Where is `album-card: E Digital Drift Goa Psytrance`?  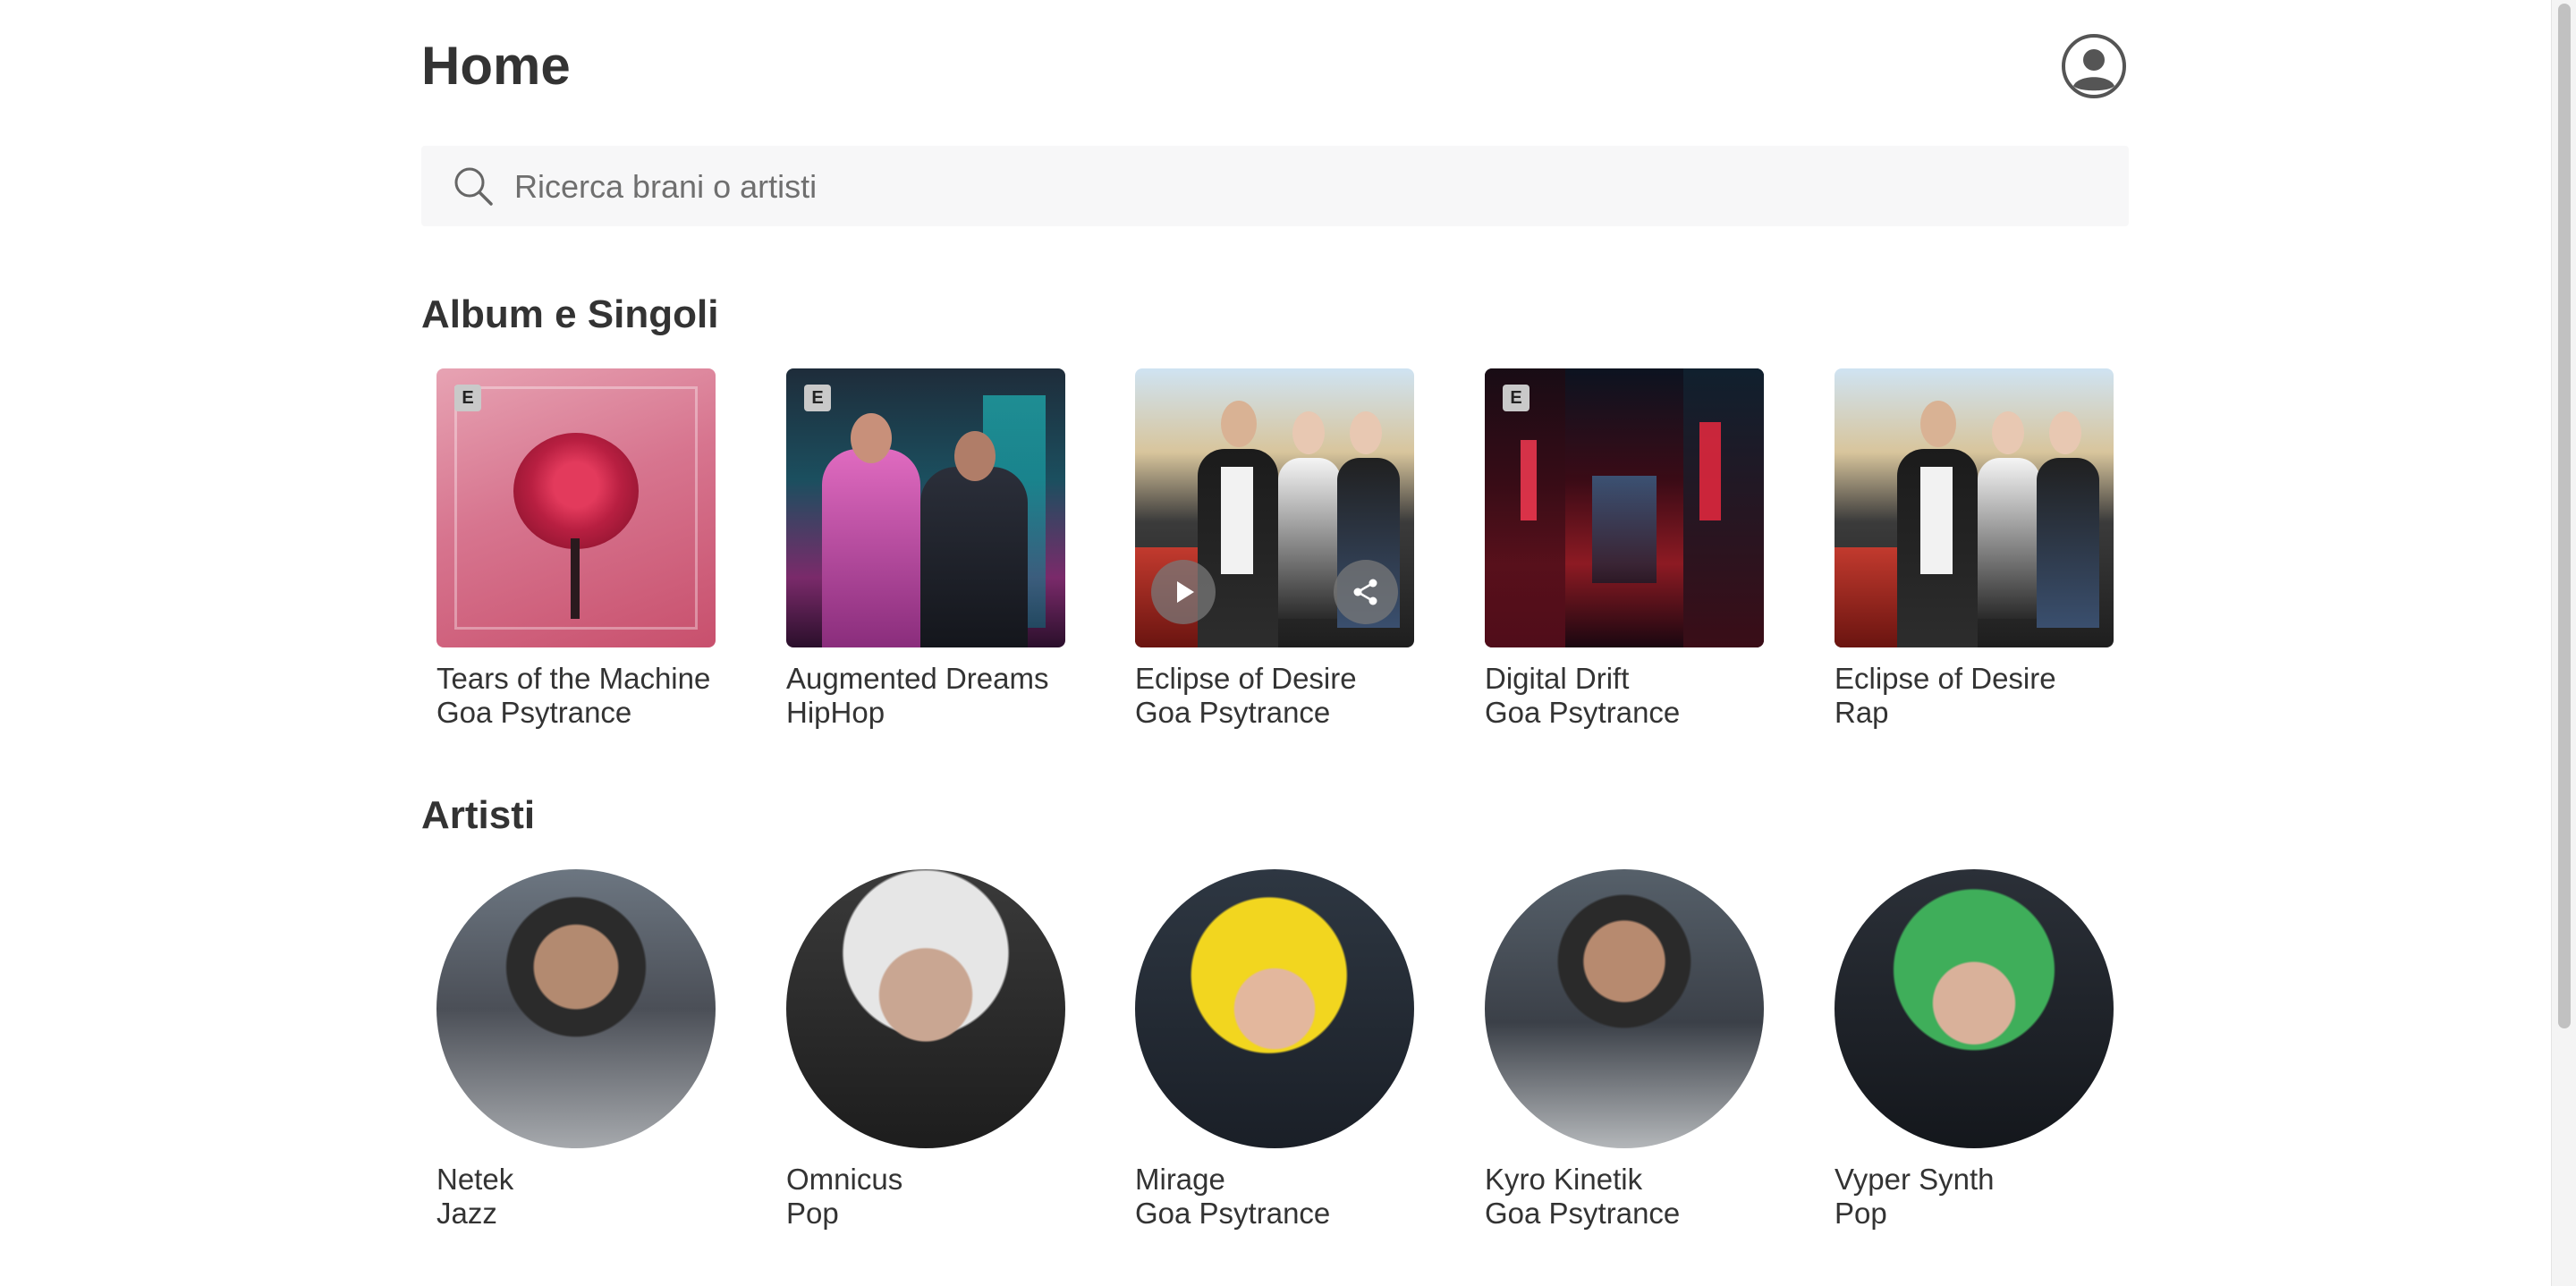
album-card: E Digital Drift Goa Psytrance is located at coordinates (1624, 549).